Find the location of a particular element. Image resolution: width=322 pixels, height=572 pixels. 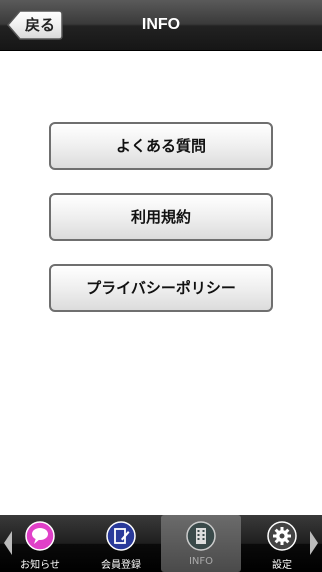

navigation-bar: INFO 戻る is located at coordinates (161, 25).